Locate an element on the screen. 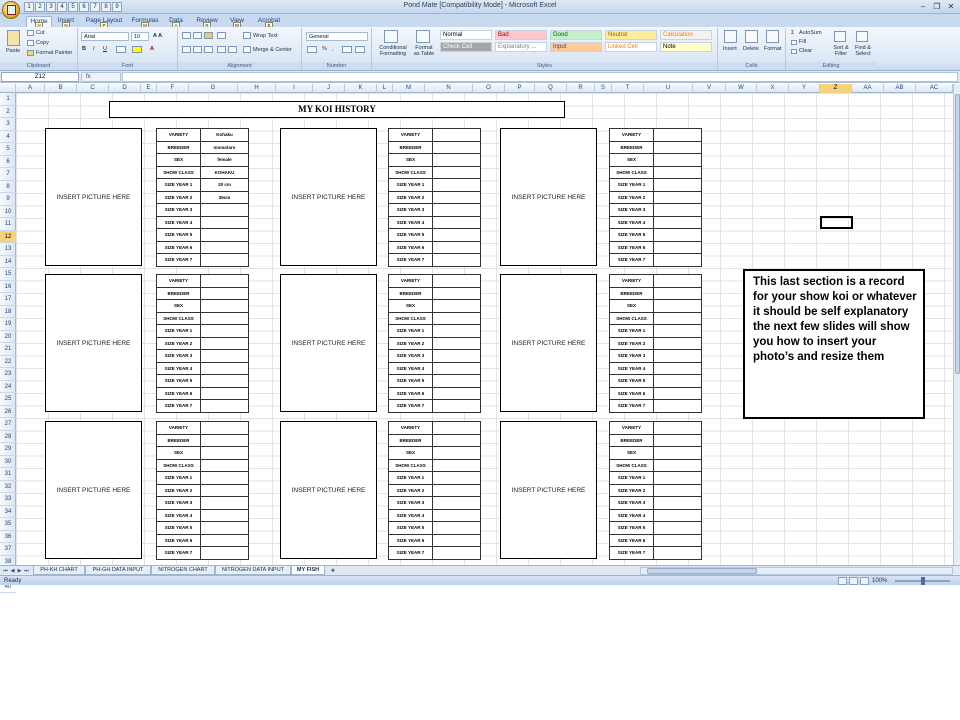  align-middle-icon is located at coordinates (197, 35).